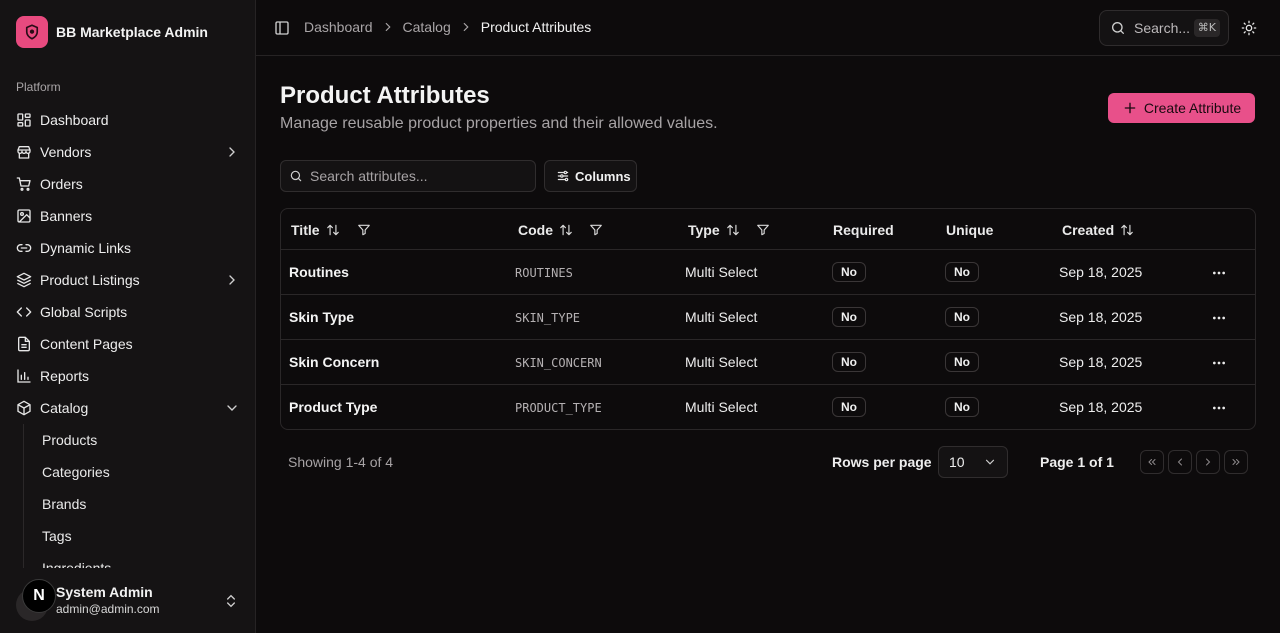  Describe the element at coordinates (84, 312) in the screenshot. I see `sidebar-item-label: Global Scripts` at that location.